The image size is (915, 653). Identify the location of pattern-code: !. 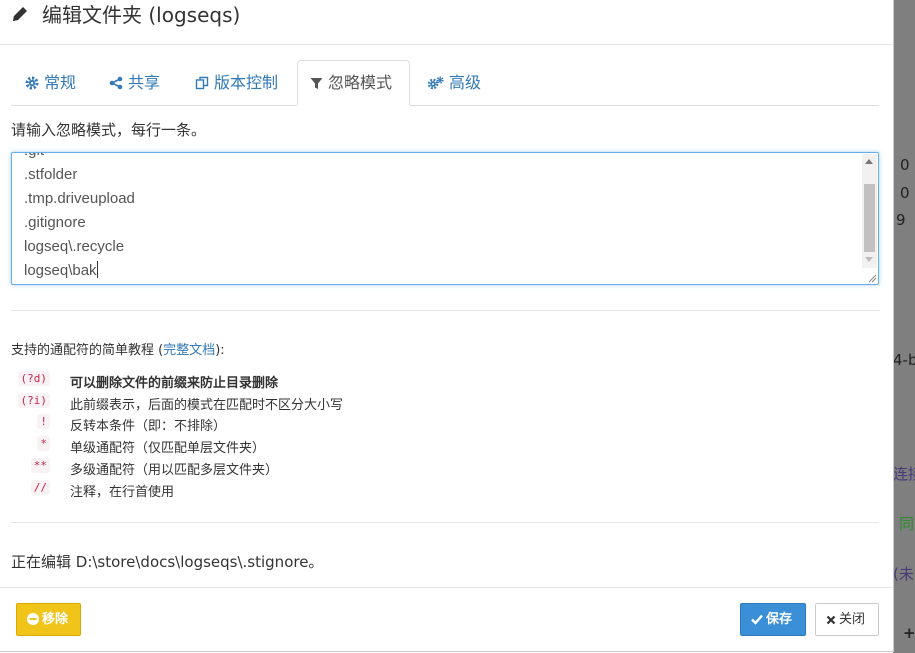
(43, 421).